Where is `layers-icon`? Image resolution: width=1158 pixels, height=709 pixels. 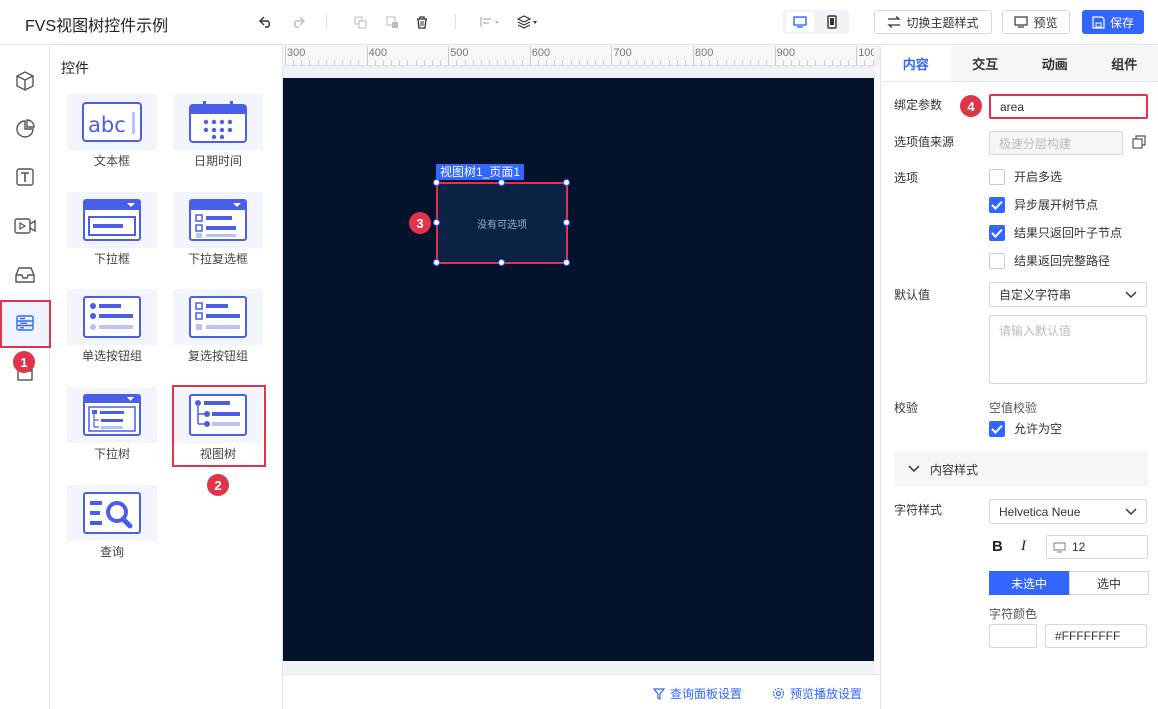
layers-icon is located at coordinates (527, 22).